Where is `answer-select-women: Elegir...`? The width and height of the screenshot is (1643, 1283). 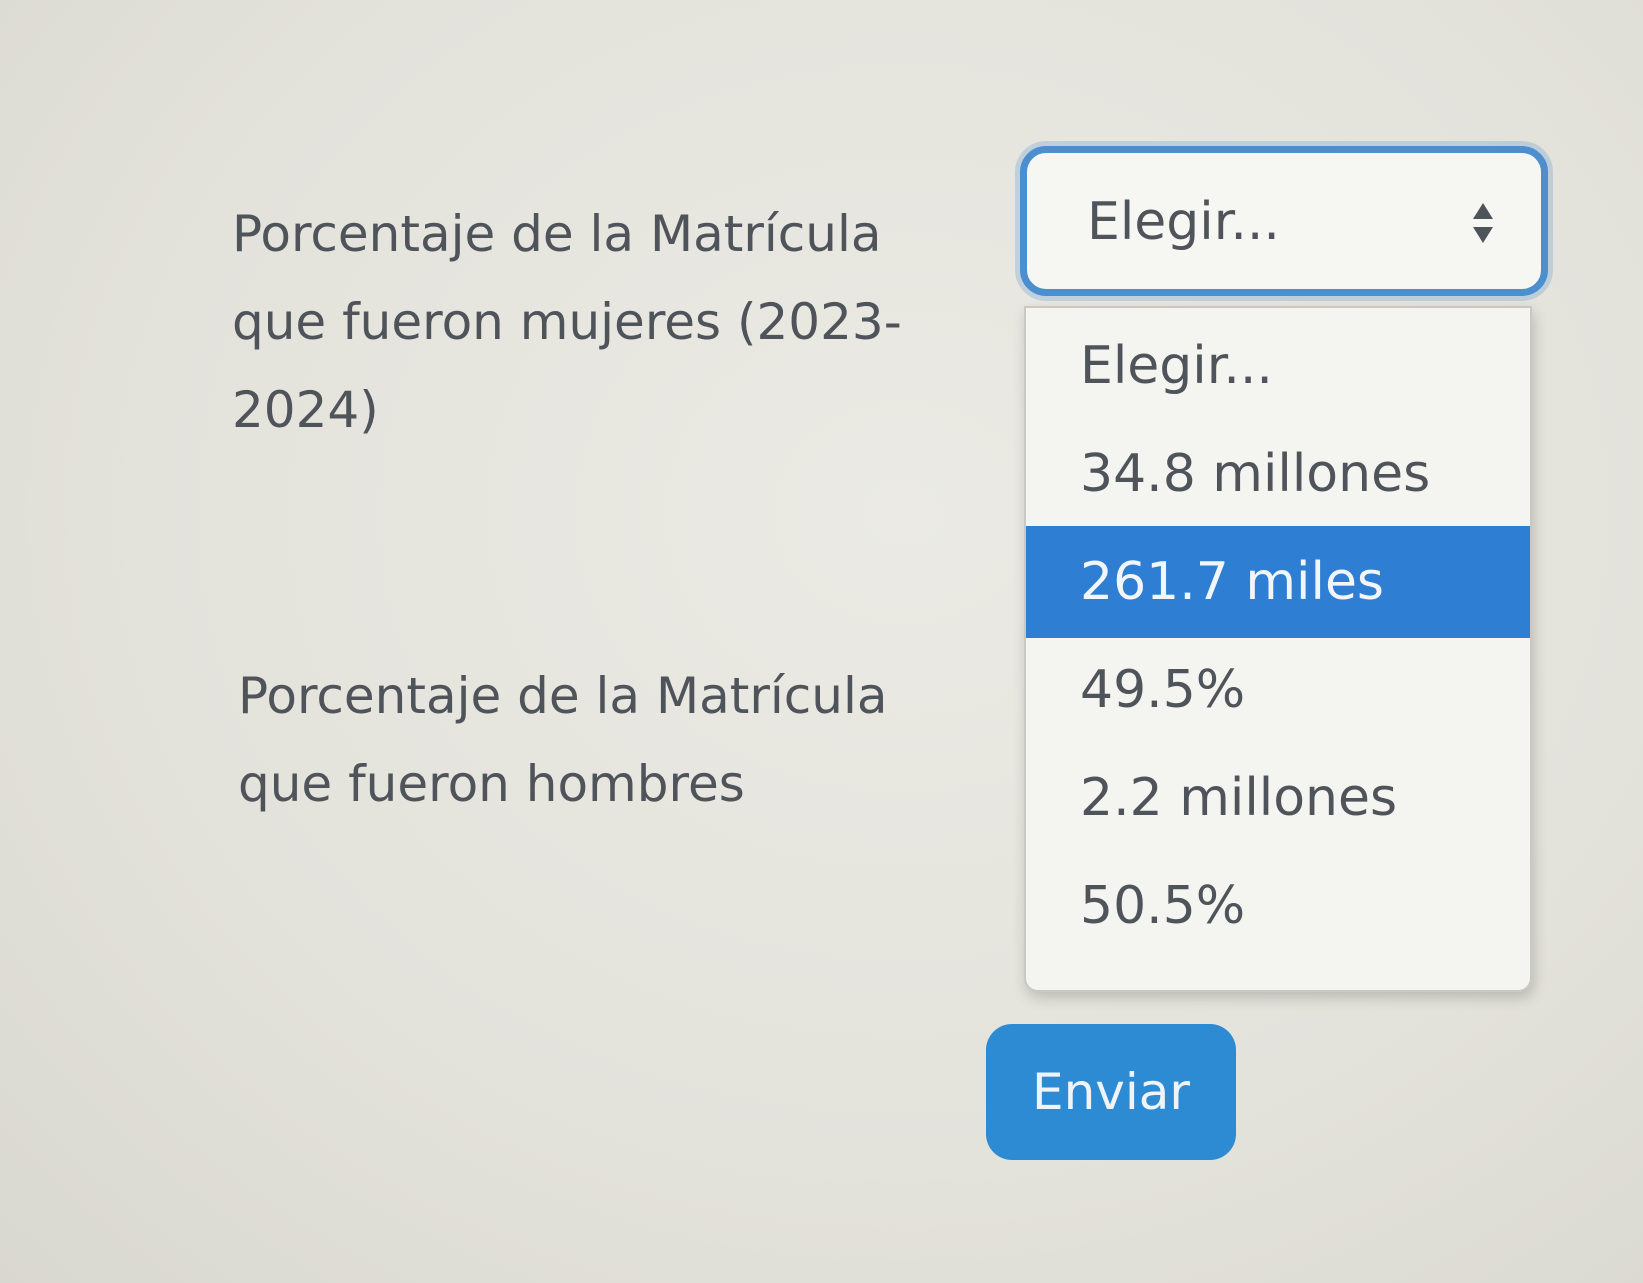
answer-select-women: Elegir... is located at coordinates (1284, 221).